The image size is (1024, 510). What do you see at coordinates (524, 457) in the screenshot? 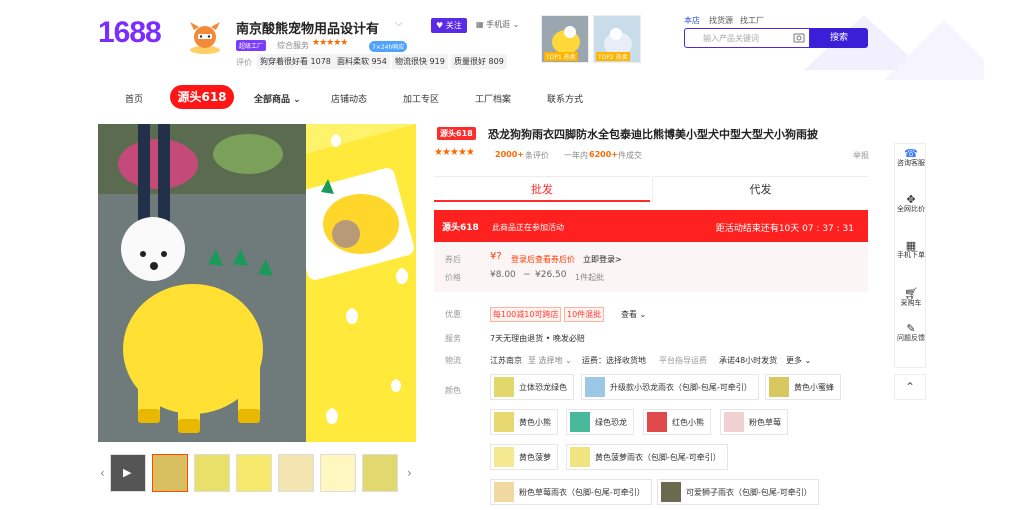
I see `color-option: 黄色菠萝` at bounding box center [524, 457].